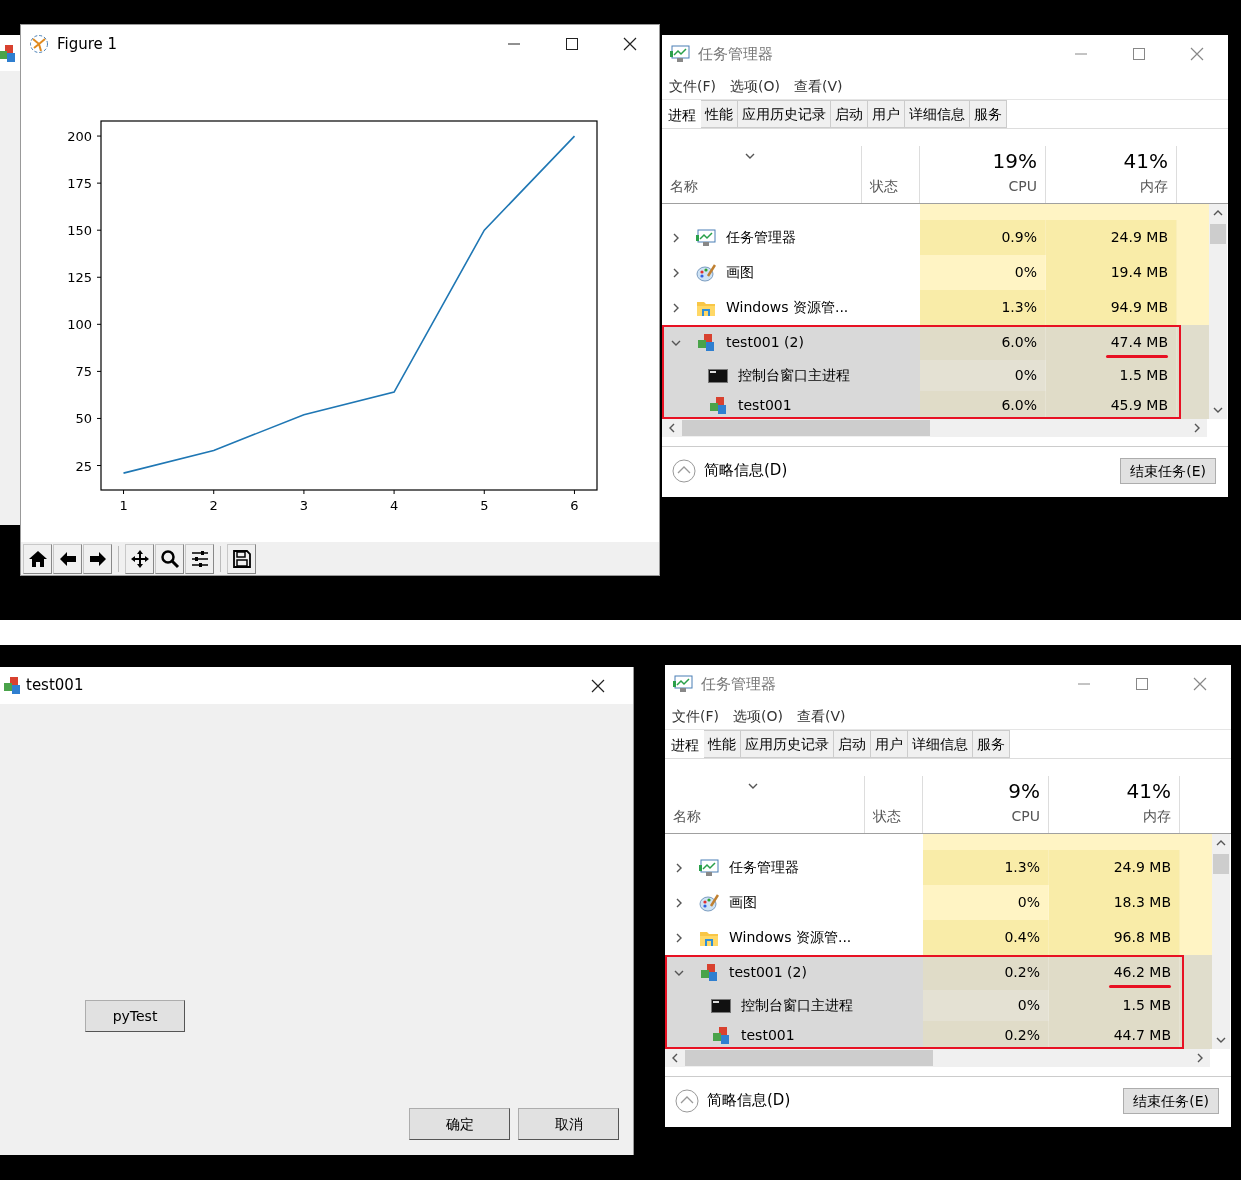  I want to click on back-button, so click(67, 558).